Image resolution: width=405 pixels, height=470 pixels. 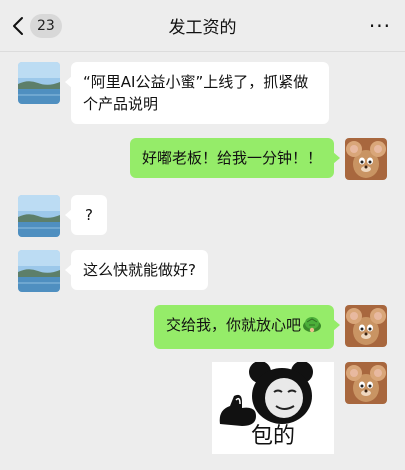 What do you see at coordinates (380, 26) in the screenshot?
I see `more-dots-icon: ···` at bounding box center [380, 26].